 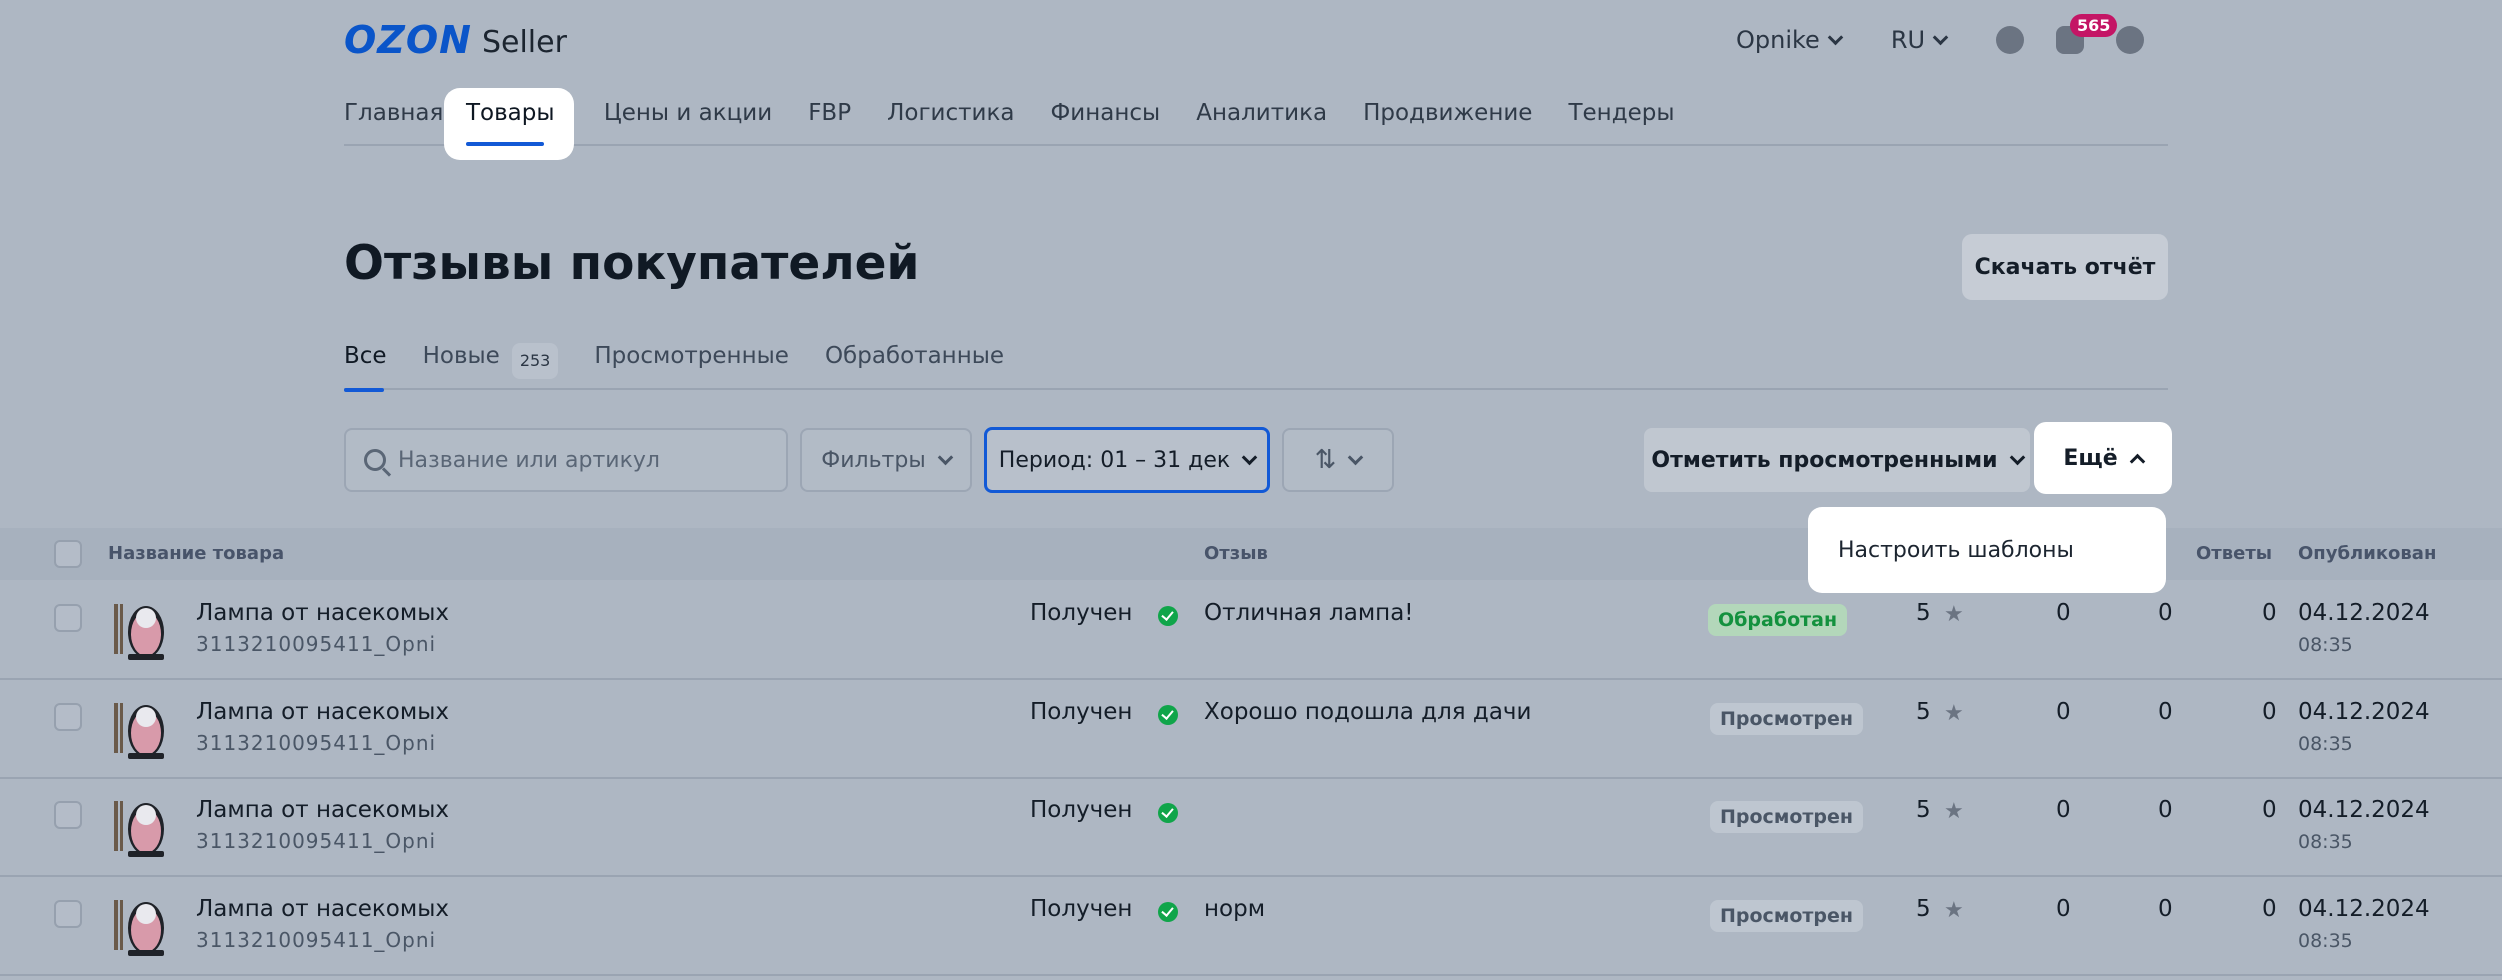 I want to click on nav-item-fbp: FBP, so click(x=829, y=117).